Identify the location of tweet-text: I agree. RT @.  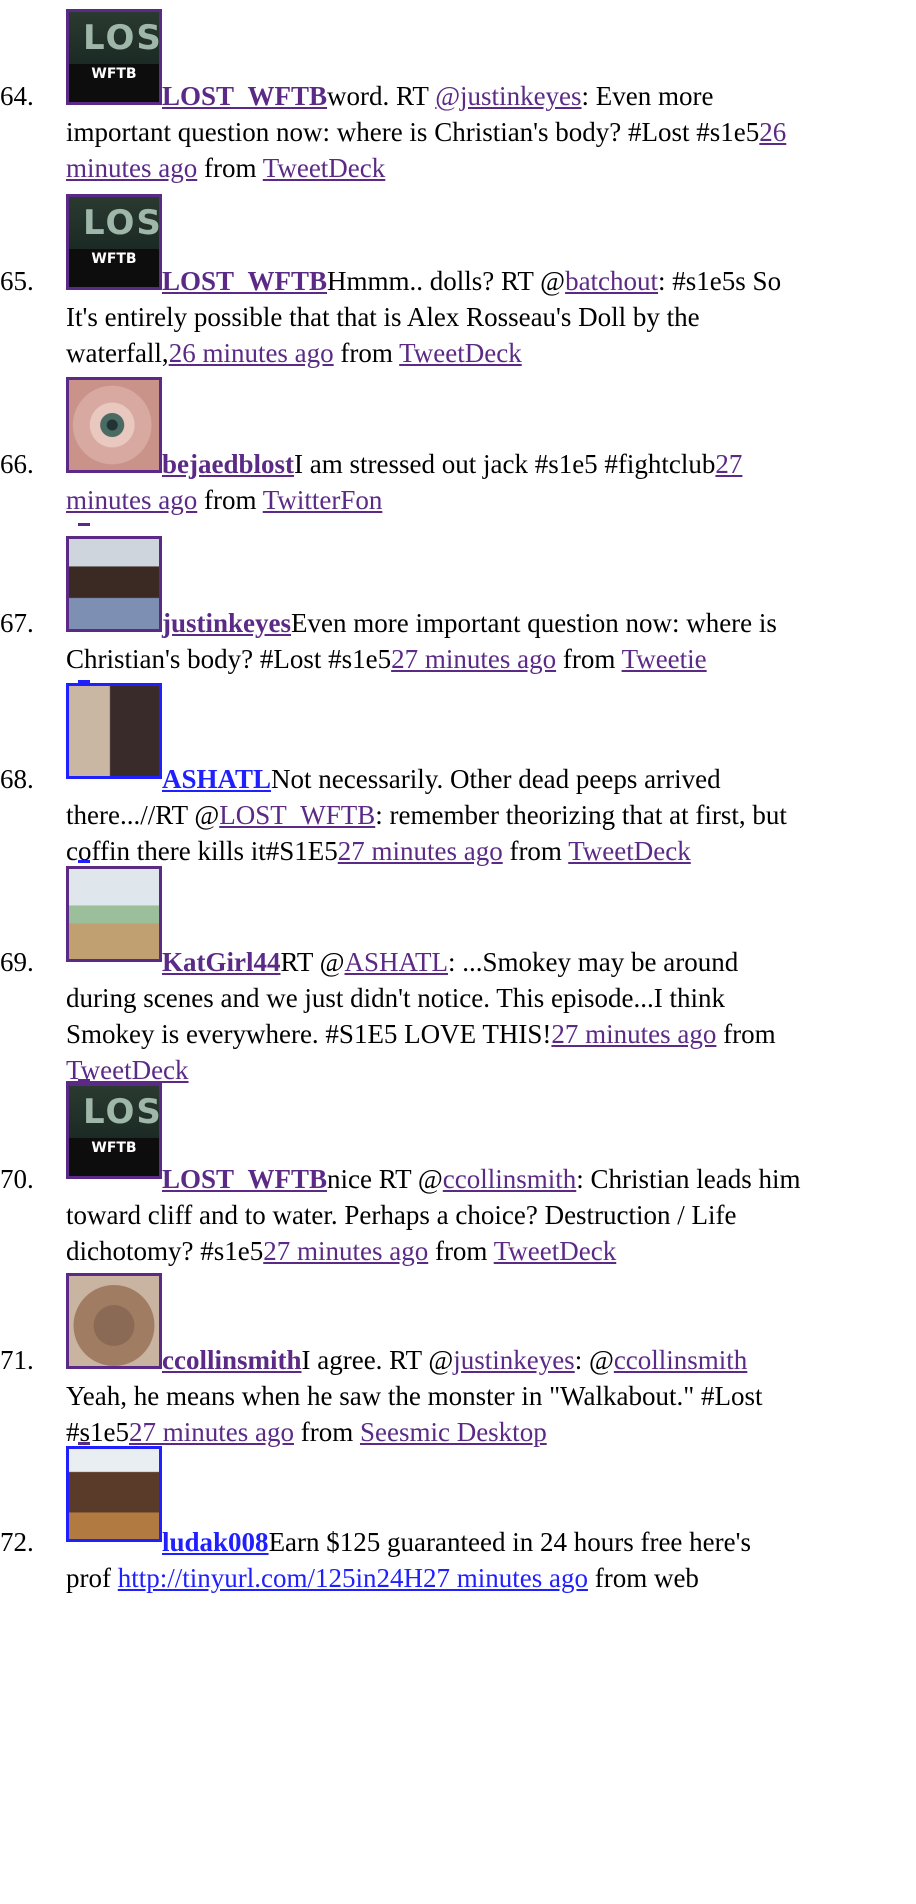
(377, 1360).